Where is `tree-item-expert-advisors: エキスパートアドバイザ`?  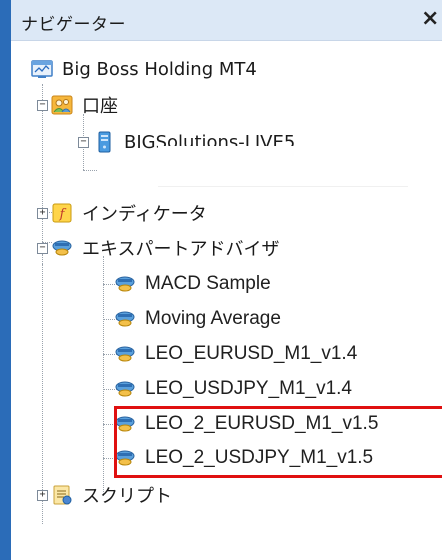 tree-item-expert-advisors: エキスパートアドバイザ is located at coordinates (165, 248).